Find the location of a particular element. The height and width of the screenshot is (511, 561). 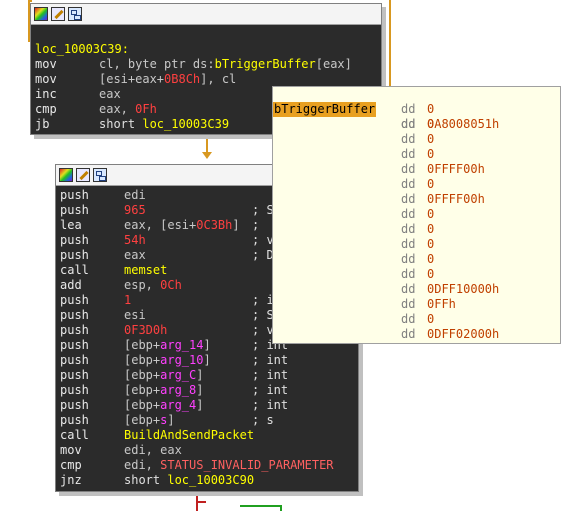

operand-token: arg_C is located at coordinates (178, 375).